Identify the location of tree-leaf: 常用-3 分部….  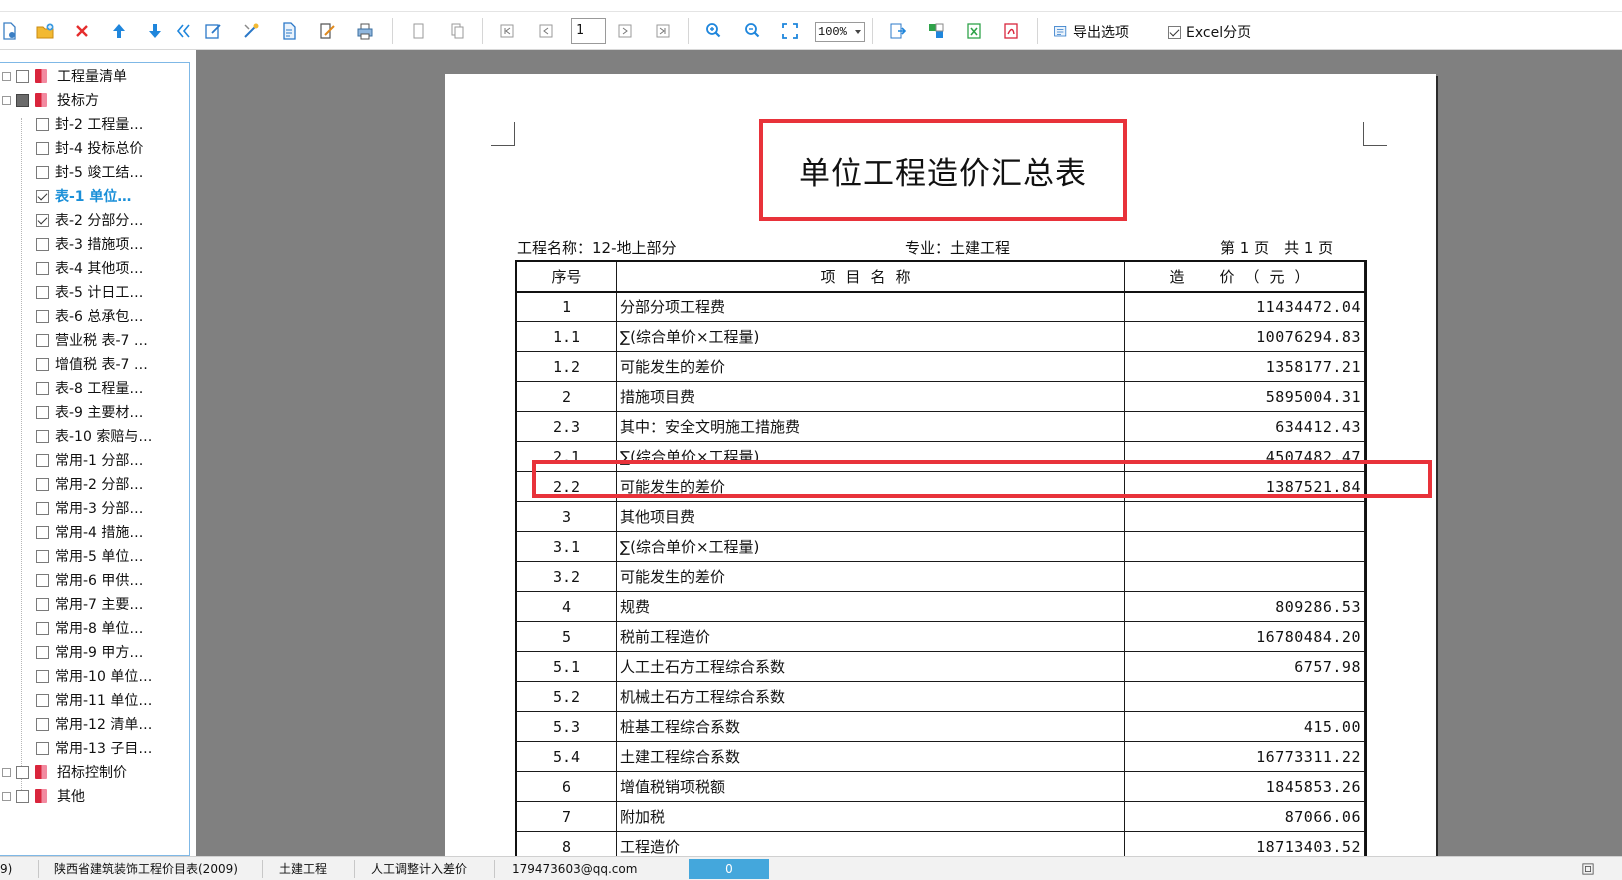
(89, 508).